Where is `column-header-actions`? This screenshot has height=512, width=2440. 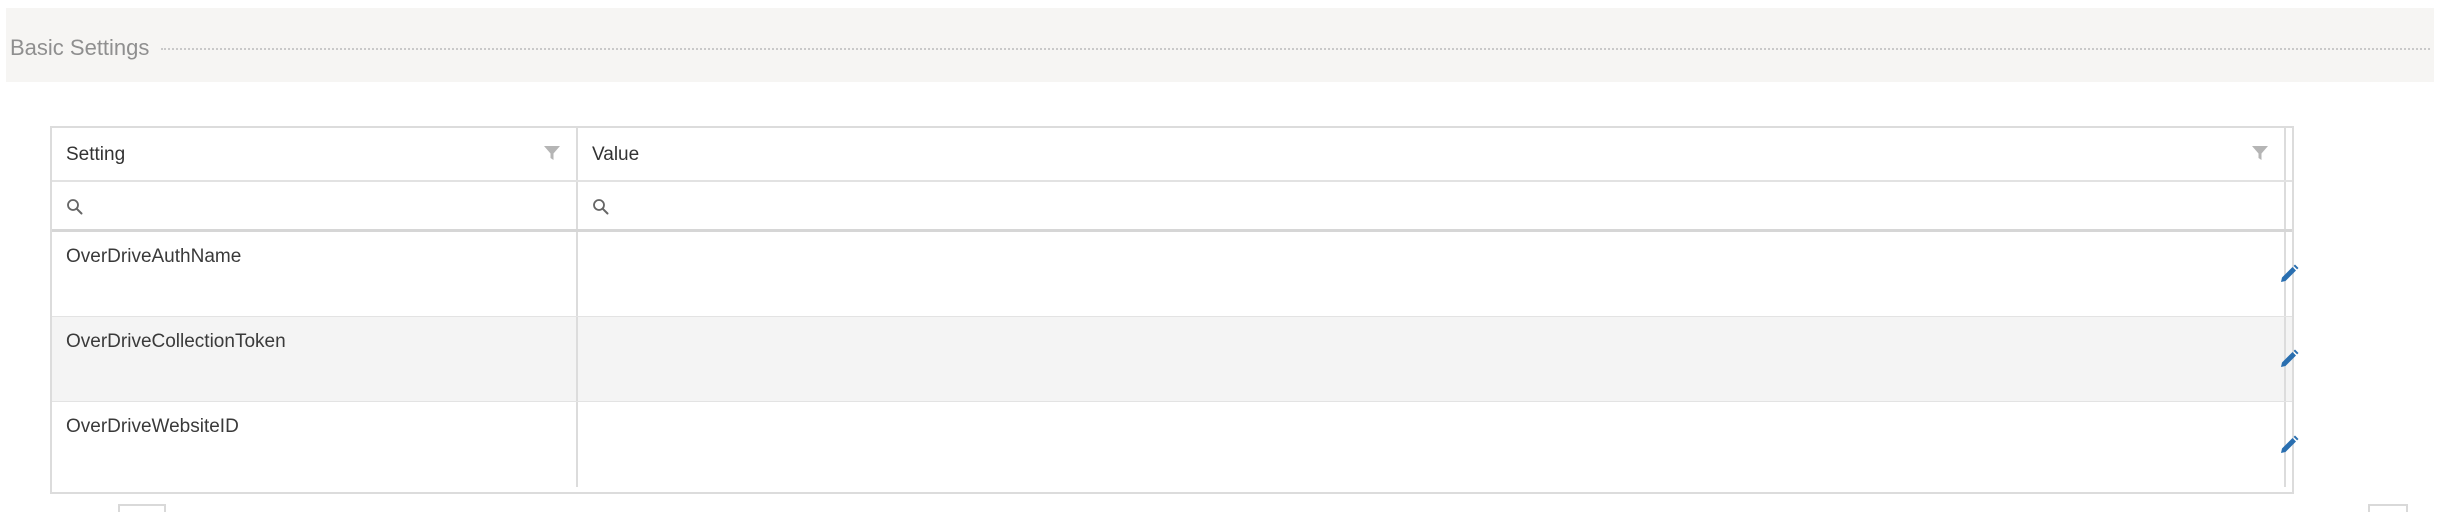
column-header-actions is located at coordinates (2289, 154).